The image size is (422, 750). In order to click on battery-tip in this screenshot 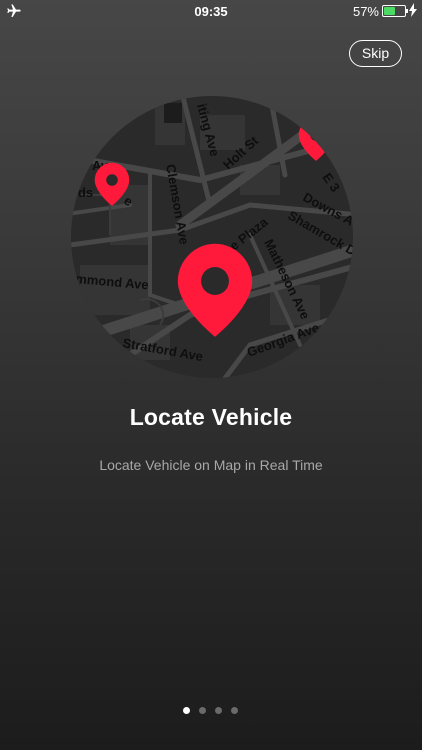, I will do `click(407, 11)`.